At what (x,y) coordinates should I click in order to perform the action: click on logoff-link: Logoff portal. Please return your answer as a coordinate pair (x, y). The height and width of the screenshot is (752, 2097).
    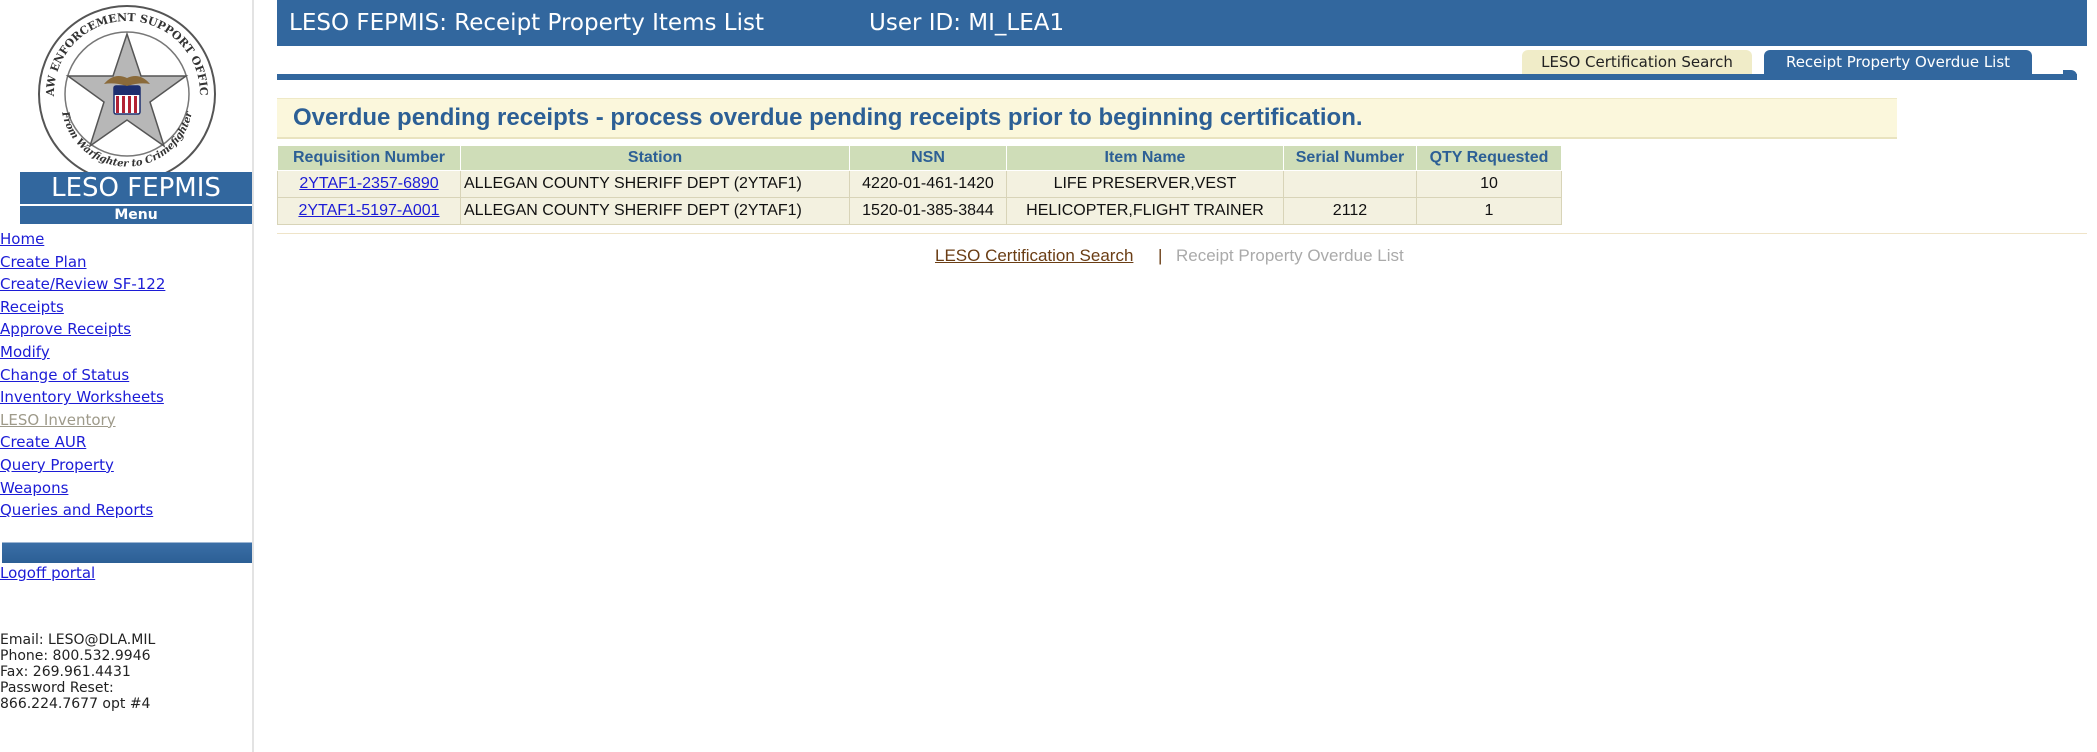
    Looking at the image, I should click on (47, 573).